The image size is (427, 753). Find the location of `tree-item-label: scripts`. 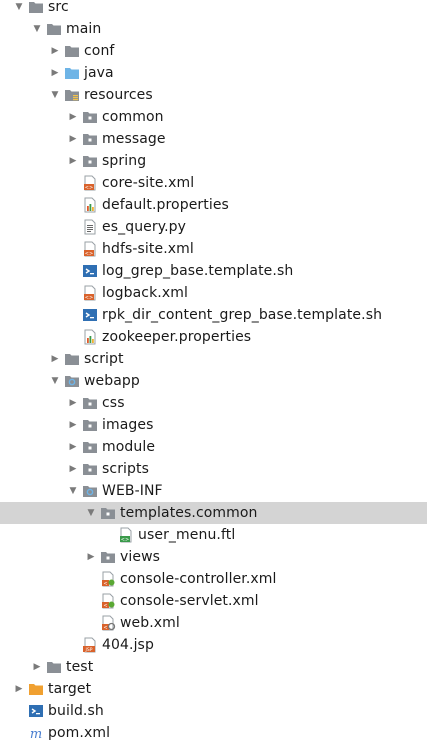

tree-item-label: scripts is located at coordinates (126, 469).